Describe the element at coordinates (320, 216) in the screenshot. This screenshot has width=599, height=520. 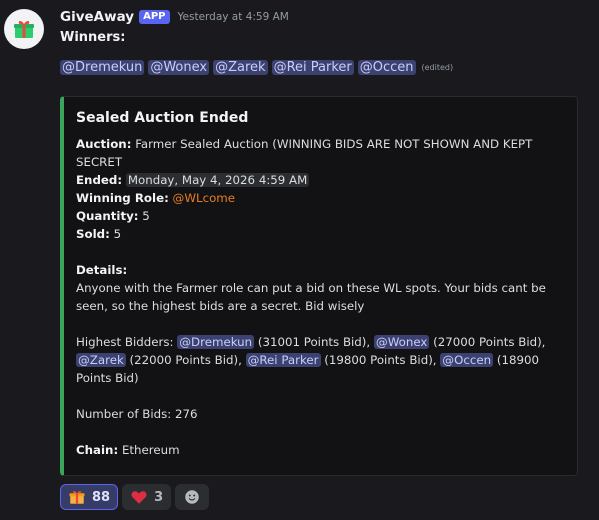
I see `quantity-field: Quantity: 5` at that location.